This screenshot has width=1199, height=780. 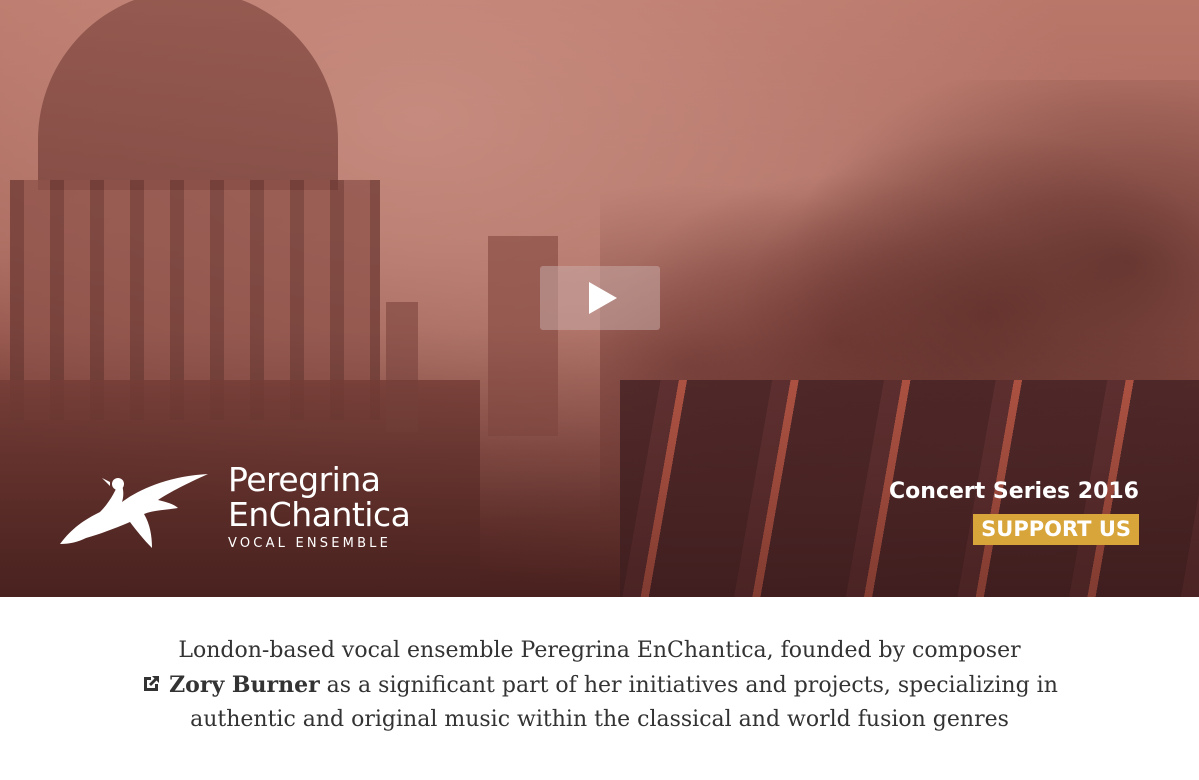 I want to click on logo-text: Peregrina EnChantica VOCAL ENSEMBLE, so click(x=319, y=505).